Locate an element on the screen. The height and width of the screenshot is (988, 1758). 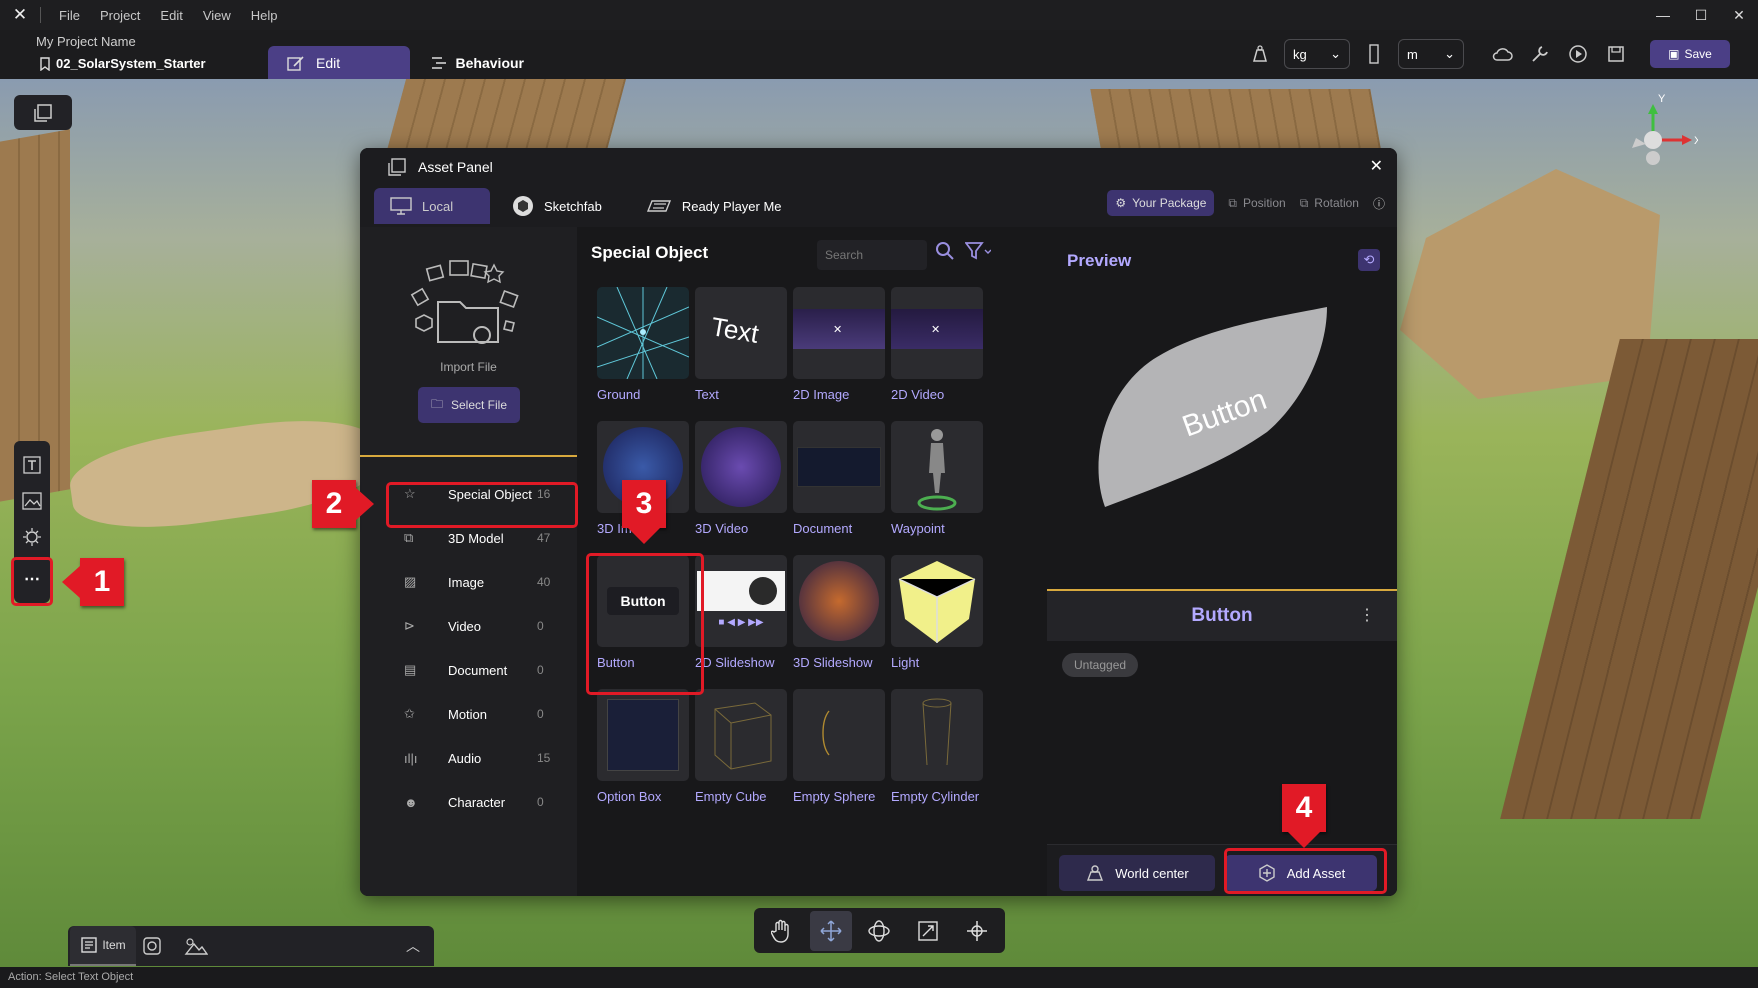
asset-ground: Ground is located at coordinates (643, 352).